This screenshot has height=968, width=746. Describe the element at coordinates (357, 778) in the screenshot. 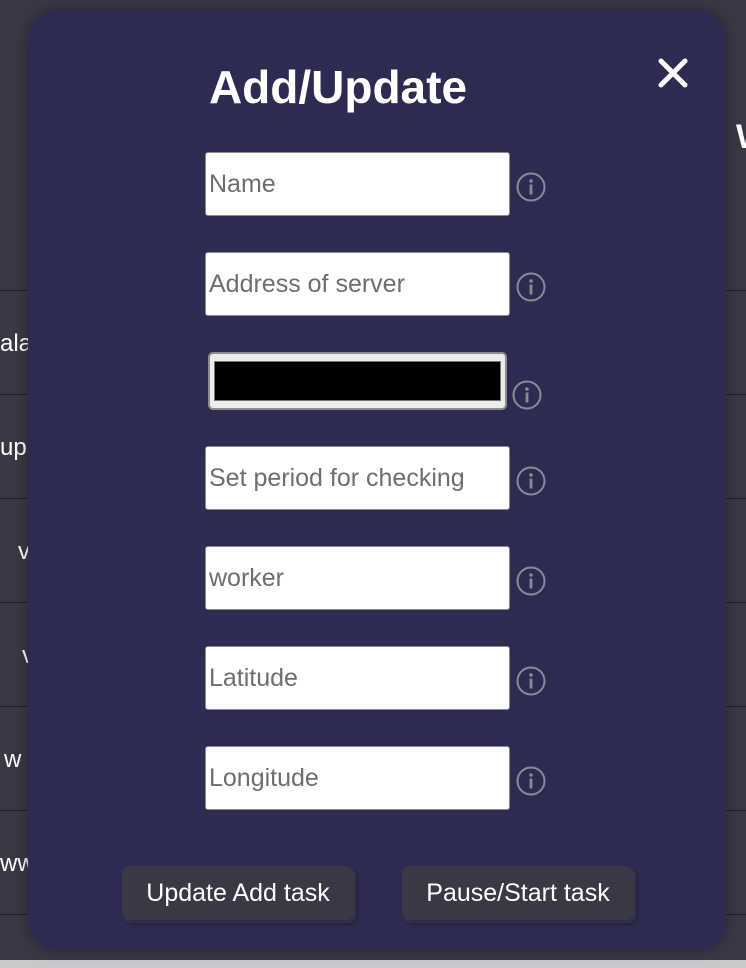

I see `longitude-input` at that location.